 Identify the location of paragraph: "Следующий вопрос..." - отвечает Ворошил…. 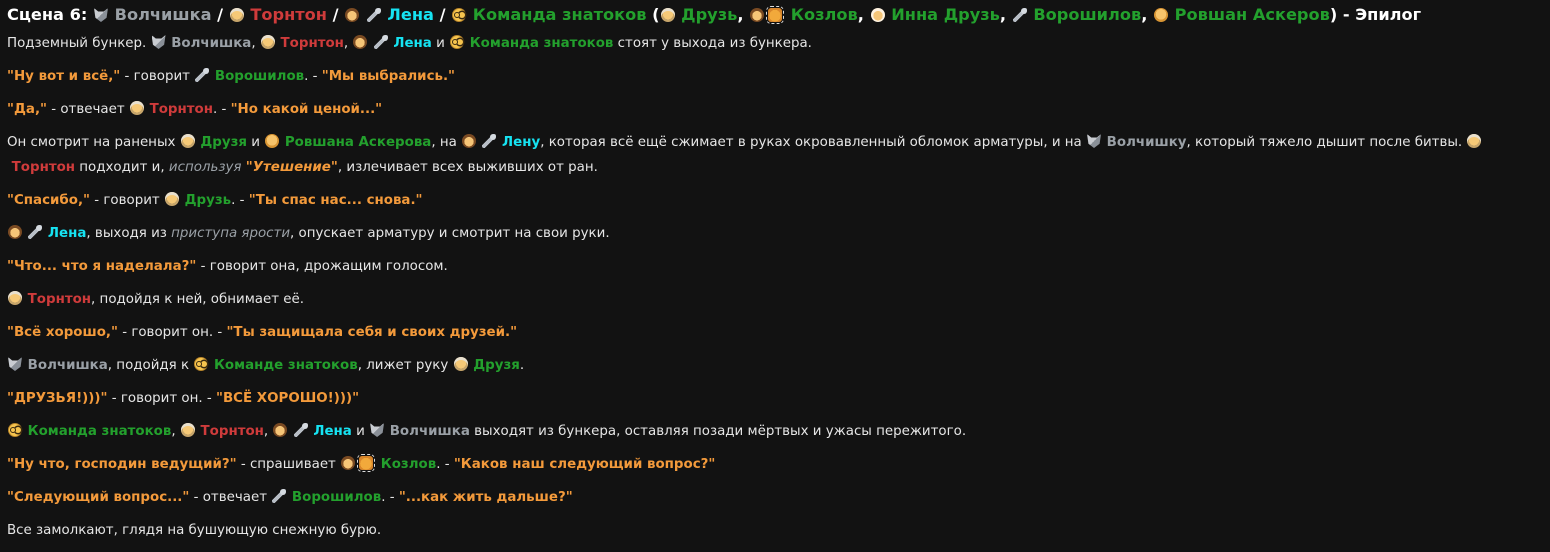
(778, 497).